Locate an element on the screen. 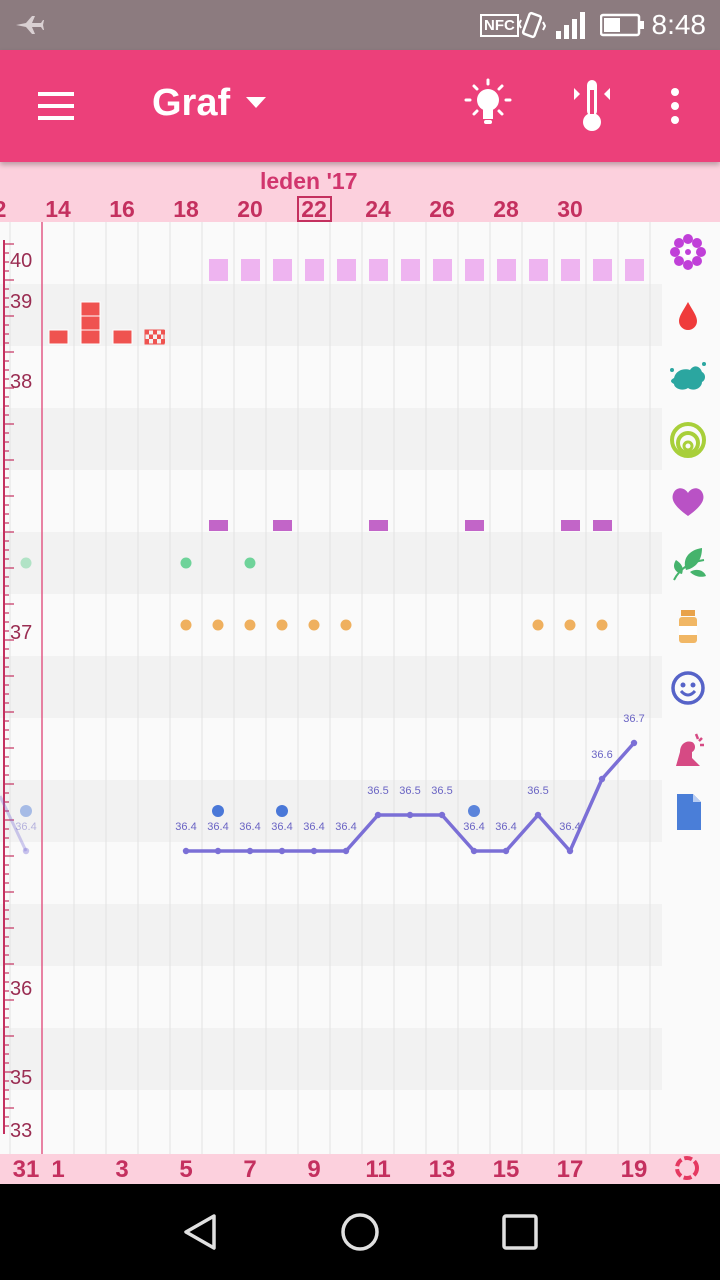  home-icon is located at coordinates (360, 1232).